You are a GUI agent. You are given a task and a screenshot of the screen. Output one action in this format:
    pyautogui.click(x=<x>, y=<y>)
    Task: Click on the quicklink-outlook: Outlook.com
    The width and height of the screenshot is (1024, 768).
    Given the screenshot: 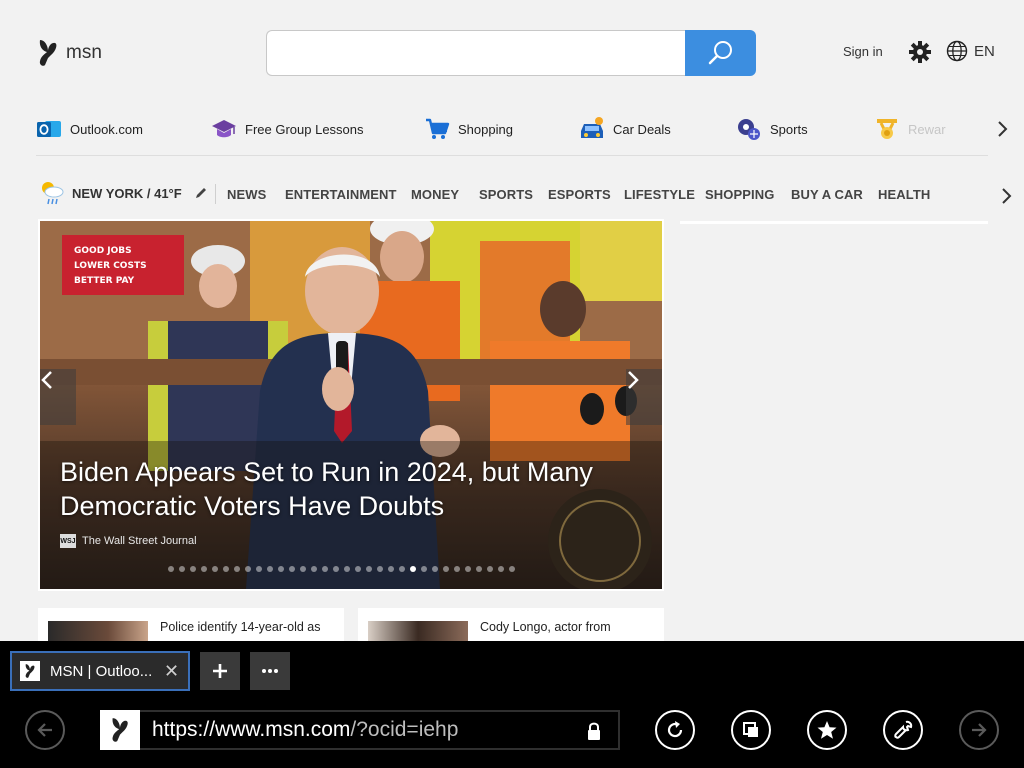 What is the action you would take?
    pyautogui.click(x=89, y=129)
    